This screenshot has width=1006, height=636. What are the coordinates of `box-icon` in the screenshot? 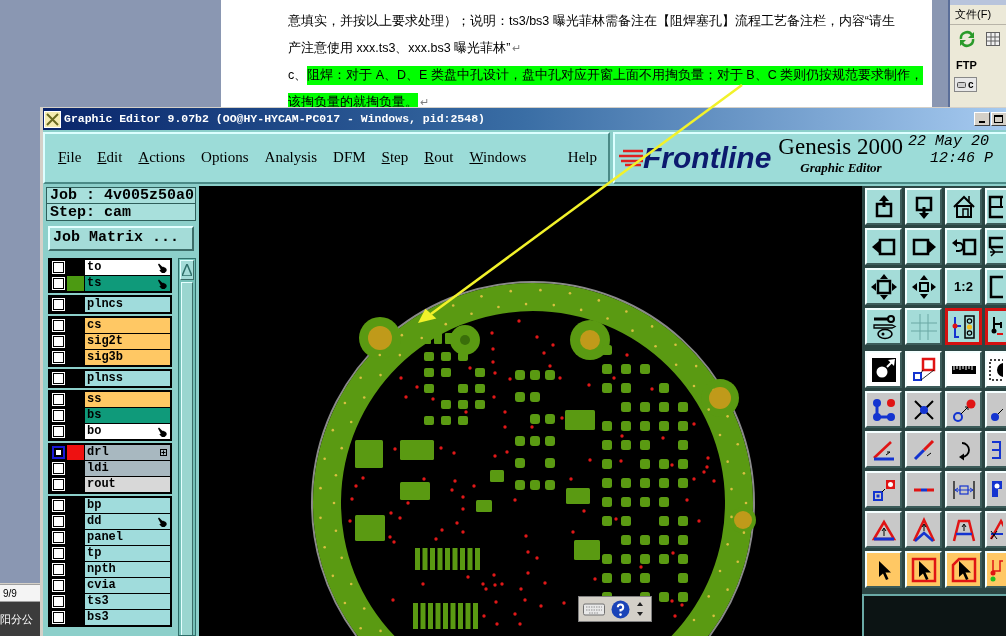 It's located at (995, 286).